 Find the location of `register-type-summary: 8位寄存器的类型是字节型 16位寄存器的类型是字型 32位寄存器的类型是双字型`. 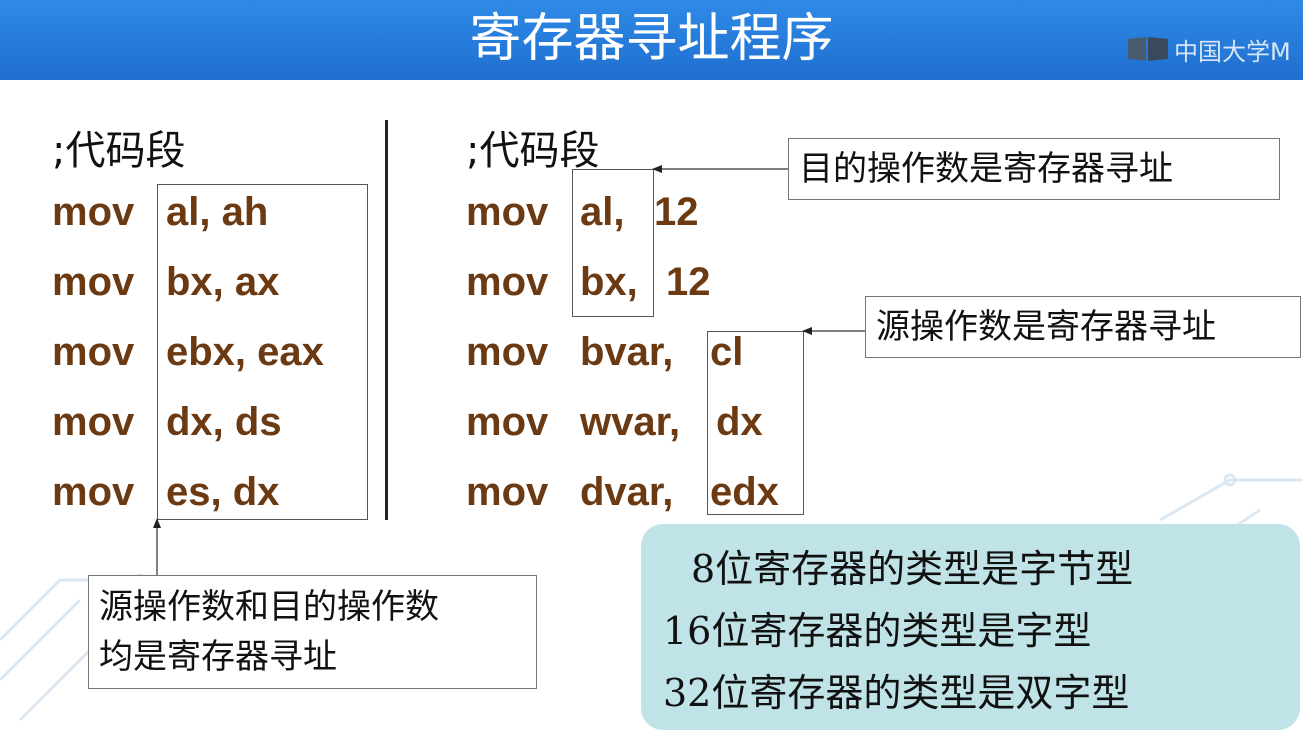

register-type-summary: 8位寄存器的类型是字节型 16位寄存器的类型是字型 32位寄存器的类型是双字型 is located at coordinates (970, 627).